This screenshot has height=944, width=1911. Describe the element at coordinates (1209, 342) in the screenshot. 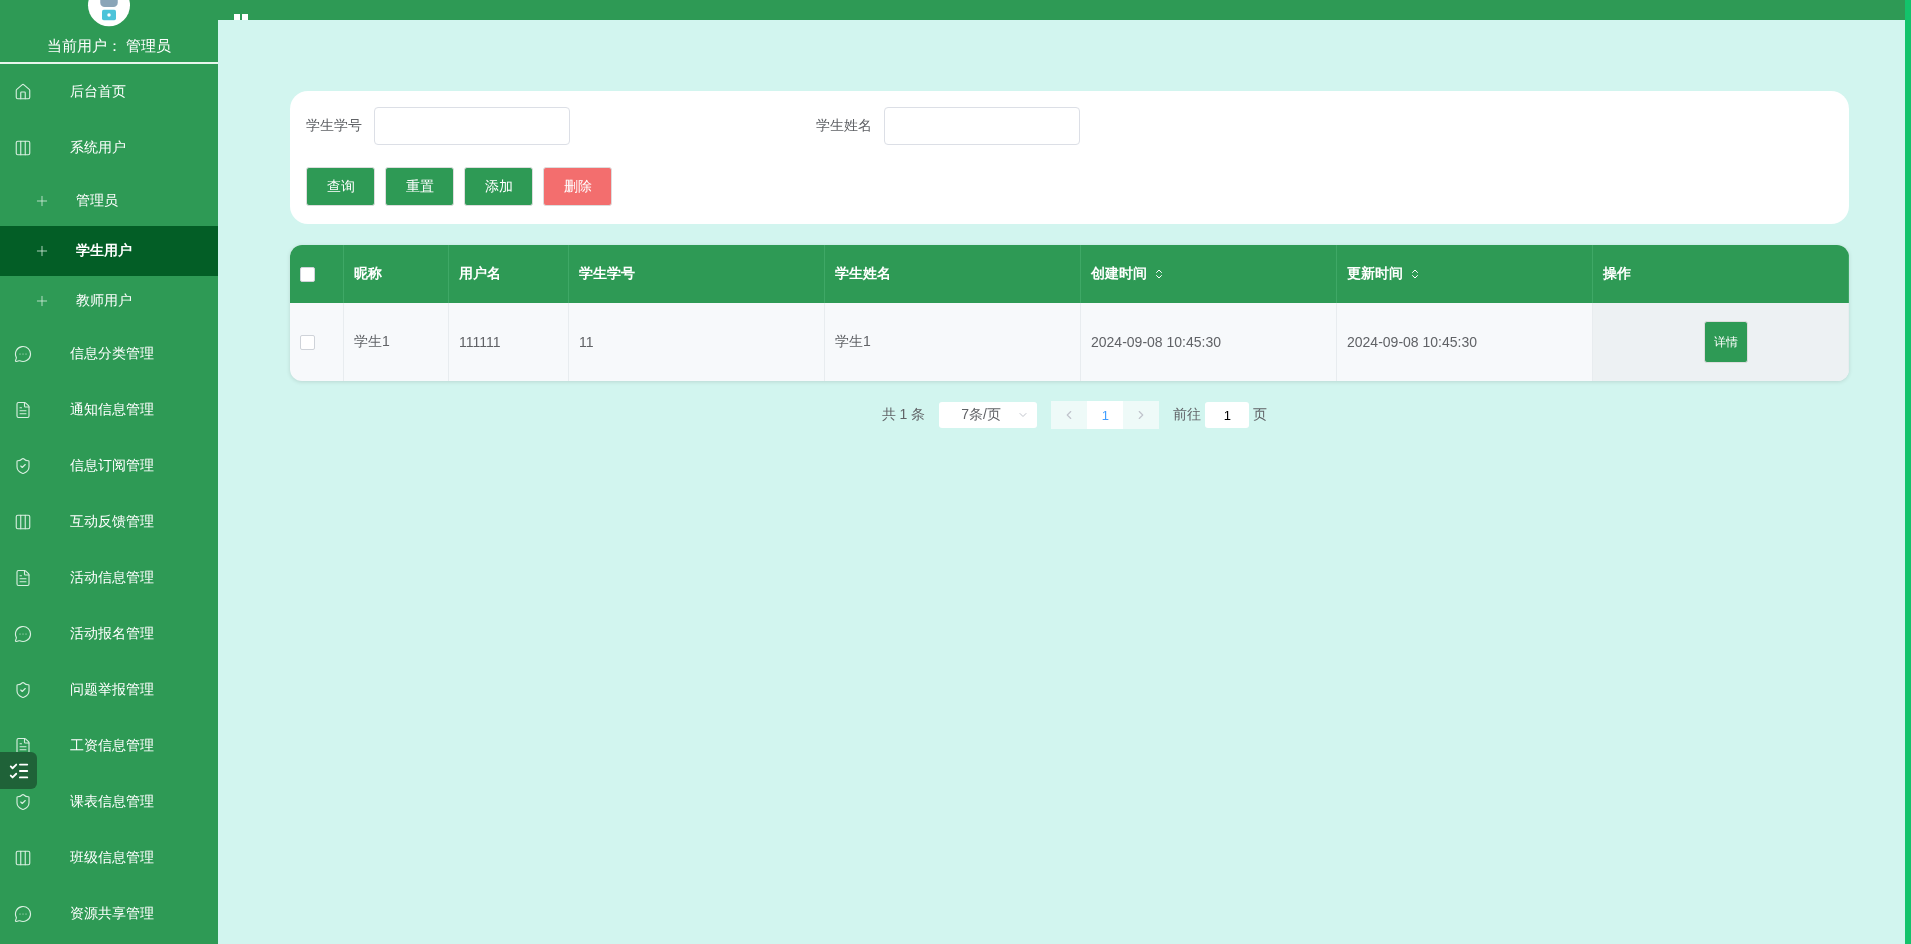

I see `table-cell: 2024-09-08 10:45:30` at that location.